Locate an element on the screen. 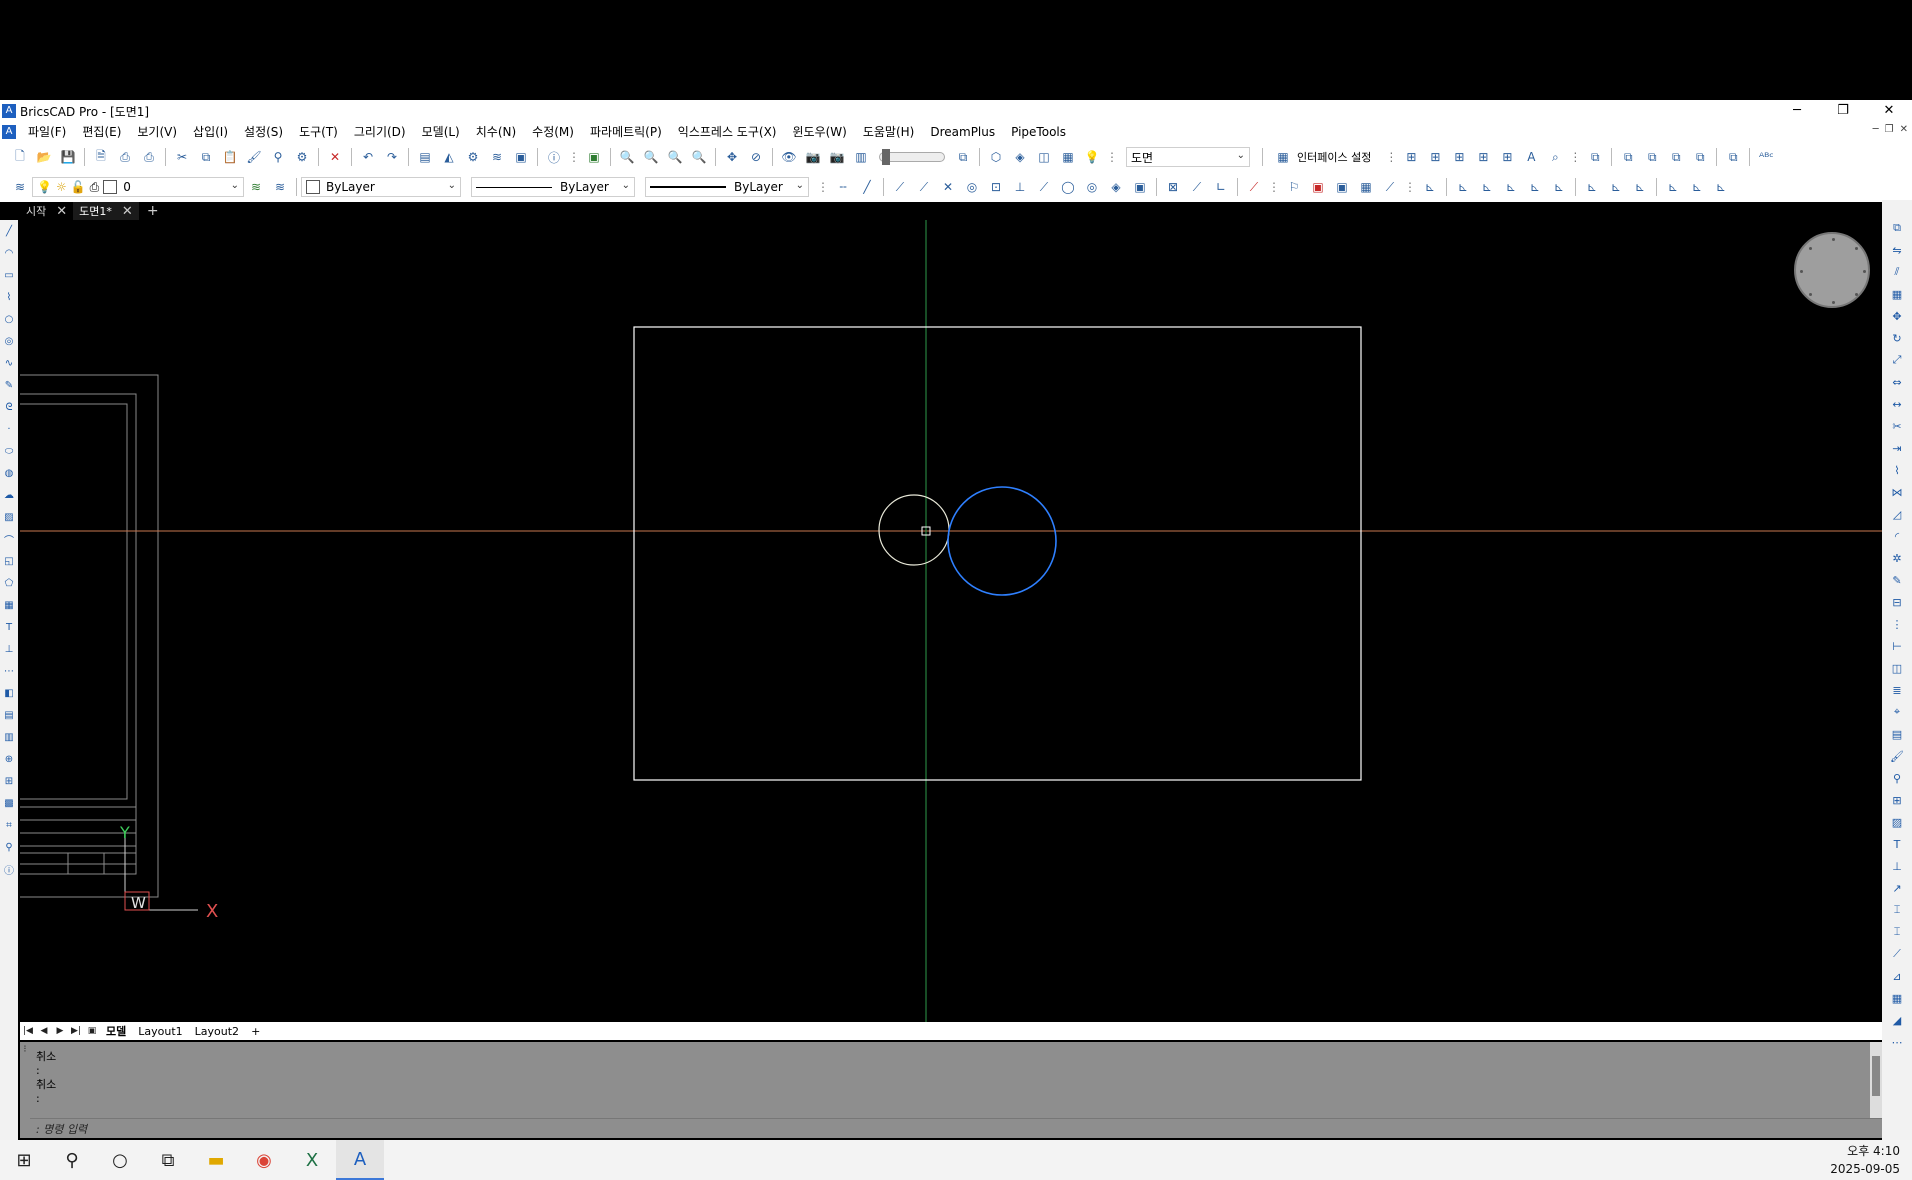 The image size is (1912, 1180). ucs-icon: ⊾ is located at coordinates (1430, 187).